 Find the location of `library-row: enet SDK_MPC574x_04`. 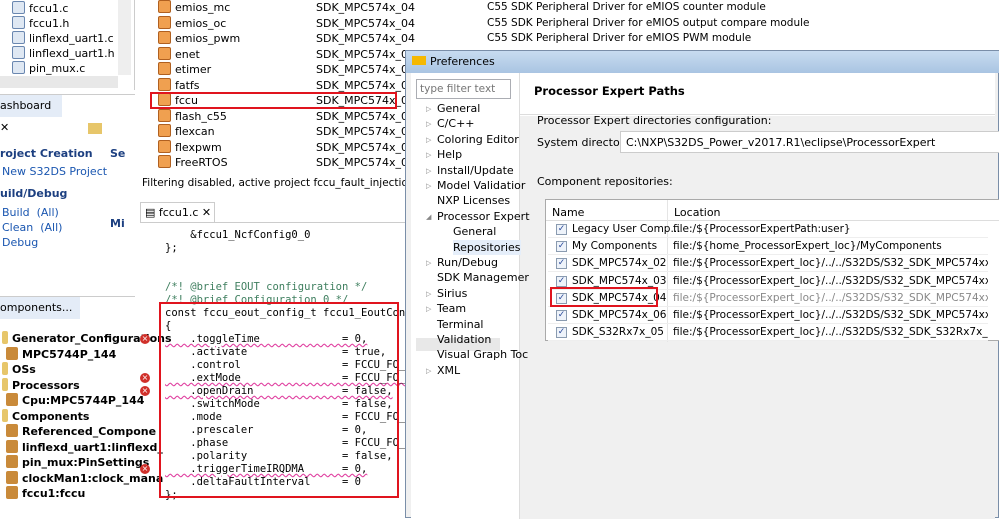

library-row: enet SDK_MPC574x_04 is located at coordinates (286, 54).